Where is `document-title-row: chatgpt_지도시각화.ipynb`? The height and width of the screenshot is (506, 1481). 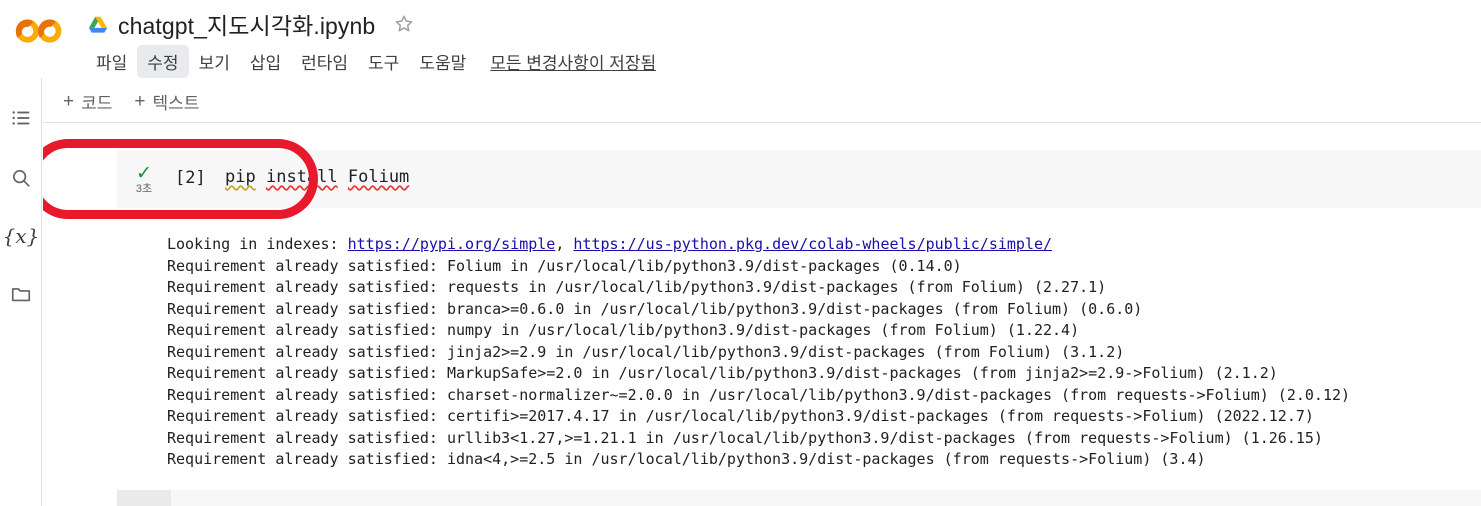 document-title-row: chatgpt_지도시각화.ipynb is located at coordinates (251, 24).